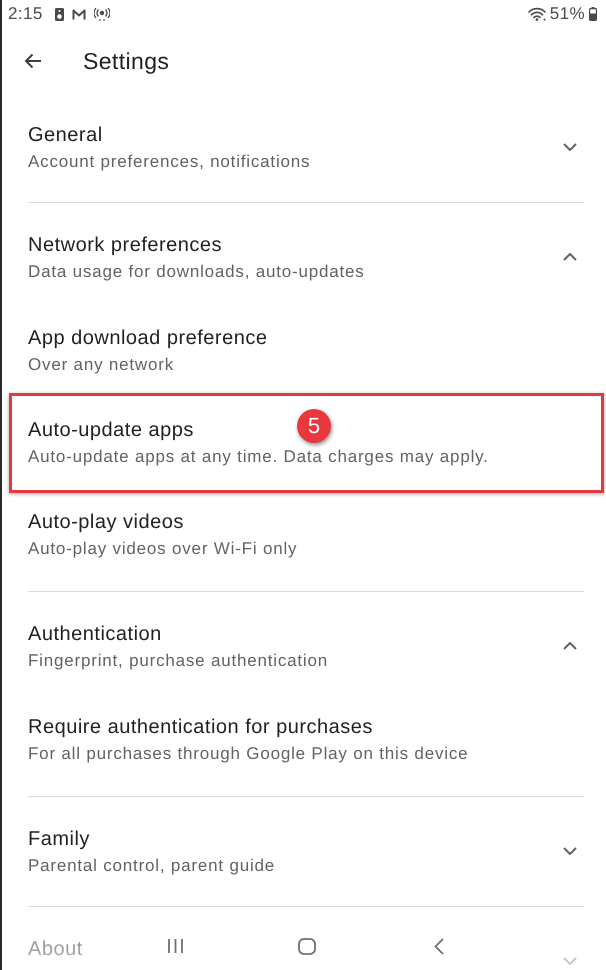  I want to click on step-number-badge: 5, so click(314, 426).